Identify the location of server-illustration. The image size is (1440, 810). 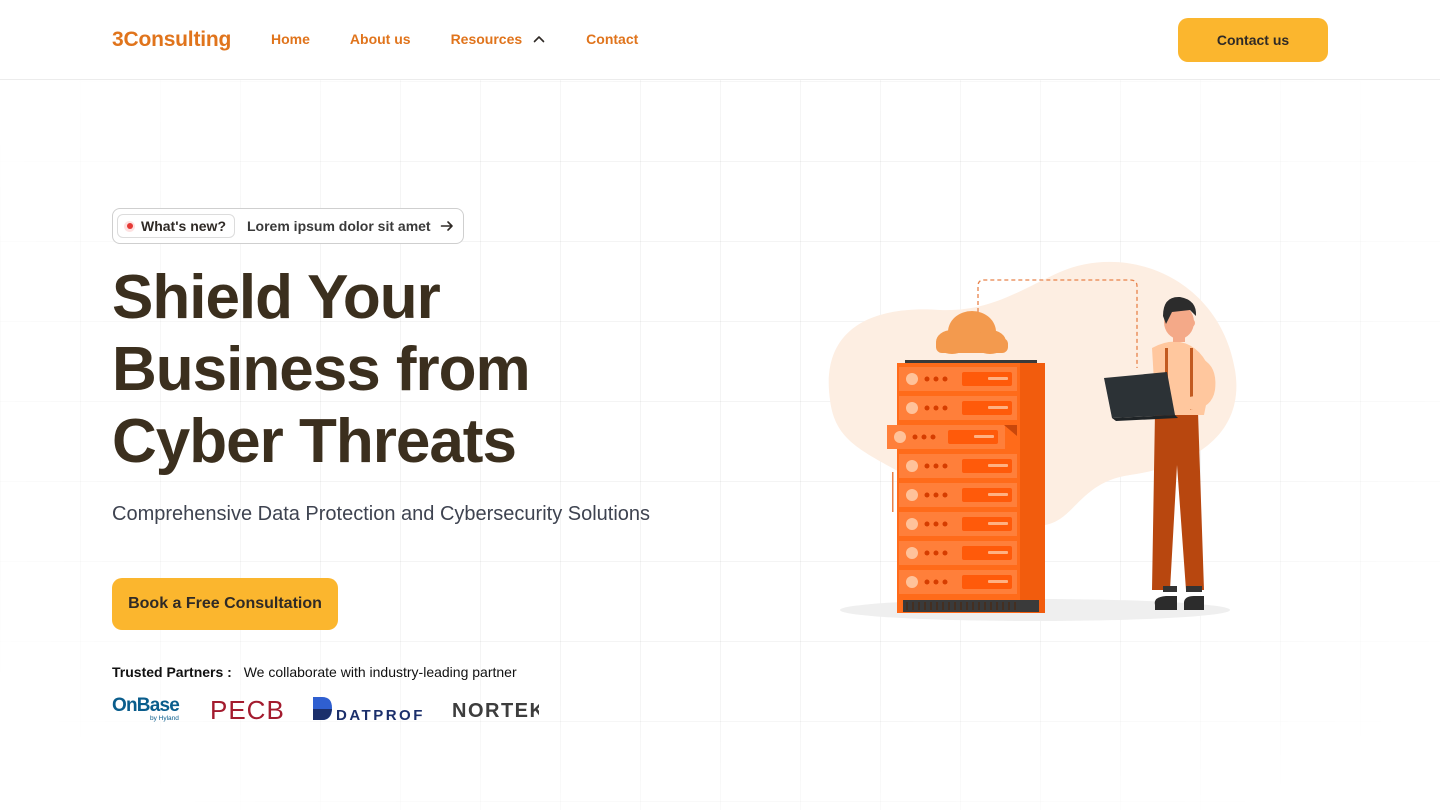
(1032, 441).